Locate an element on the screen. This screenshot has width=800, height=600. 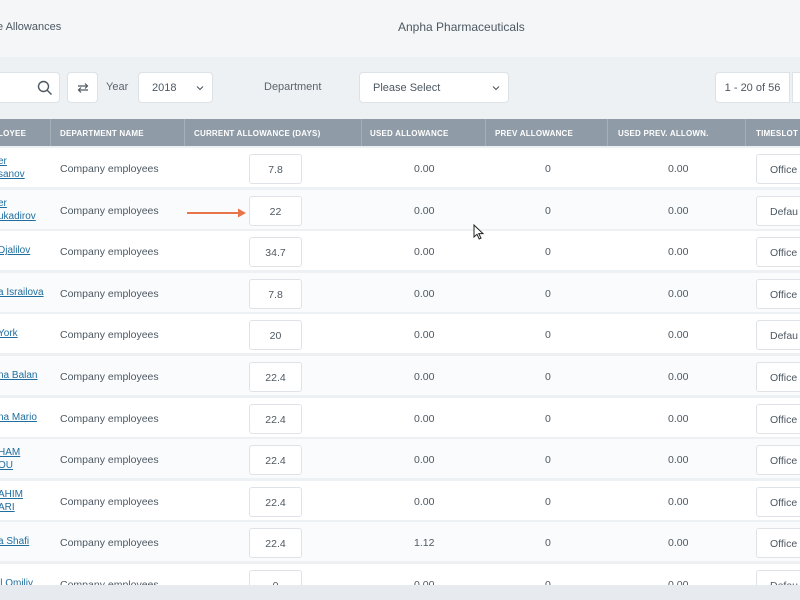
department-select: Please Select is located at coordinates (434, 87).